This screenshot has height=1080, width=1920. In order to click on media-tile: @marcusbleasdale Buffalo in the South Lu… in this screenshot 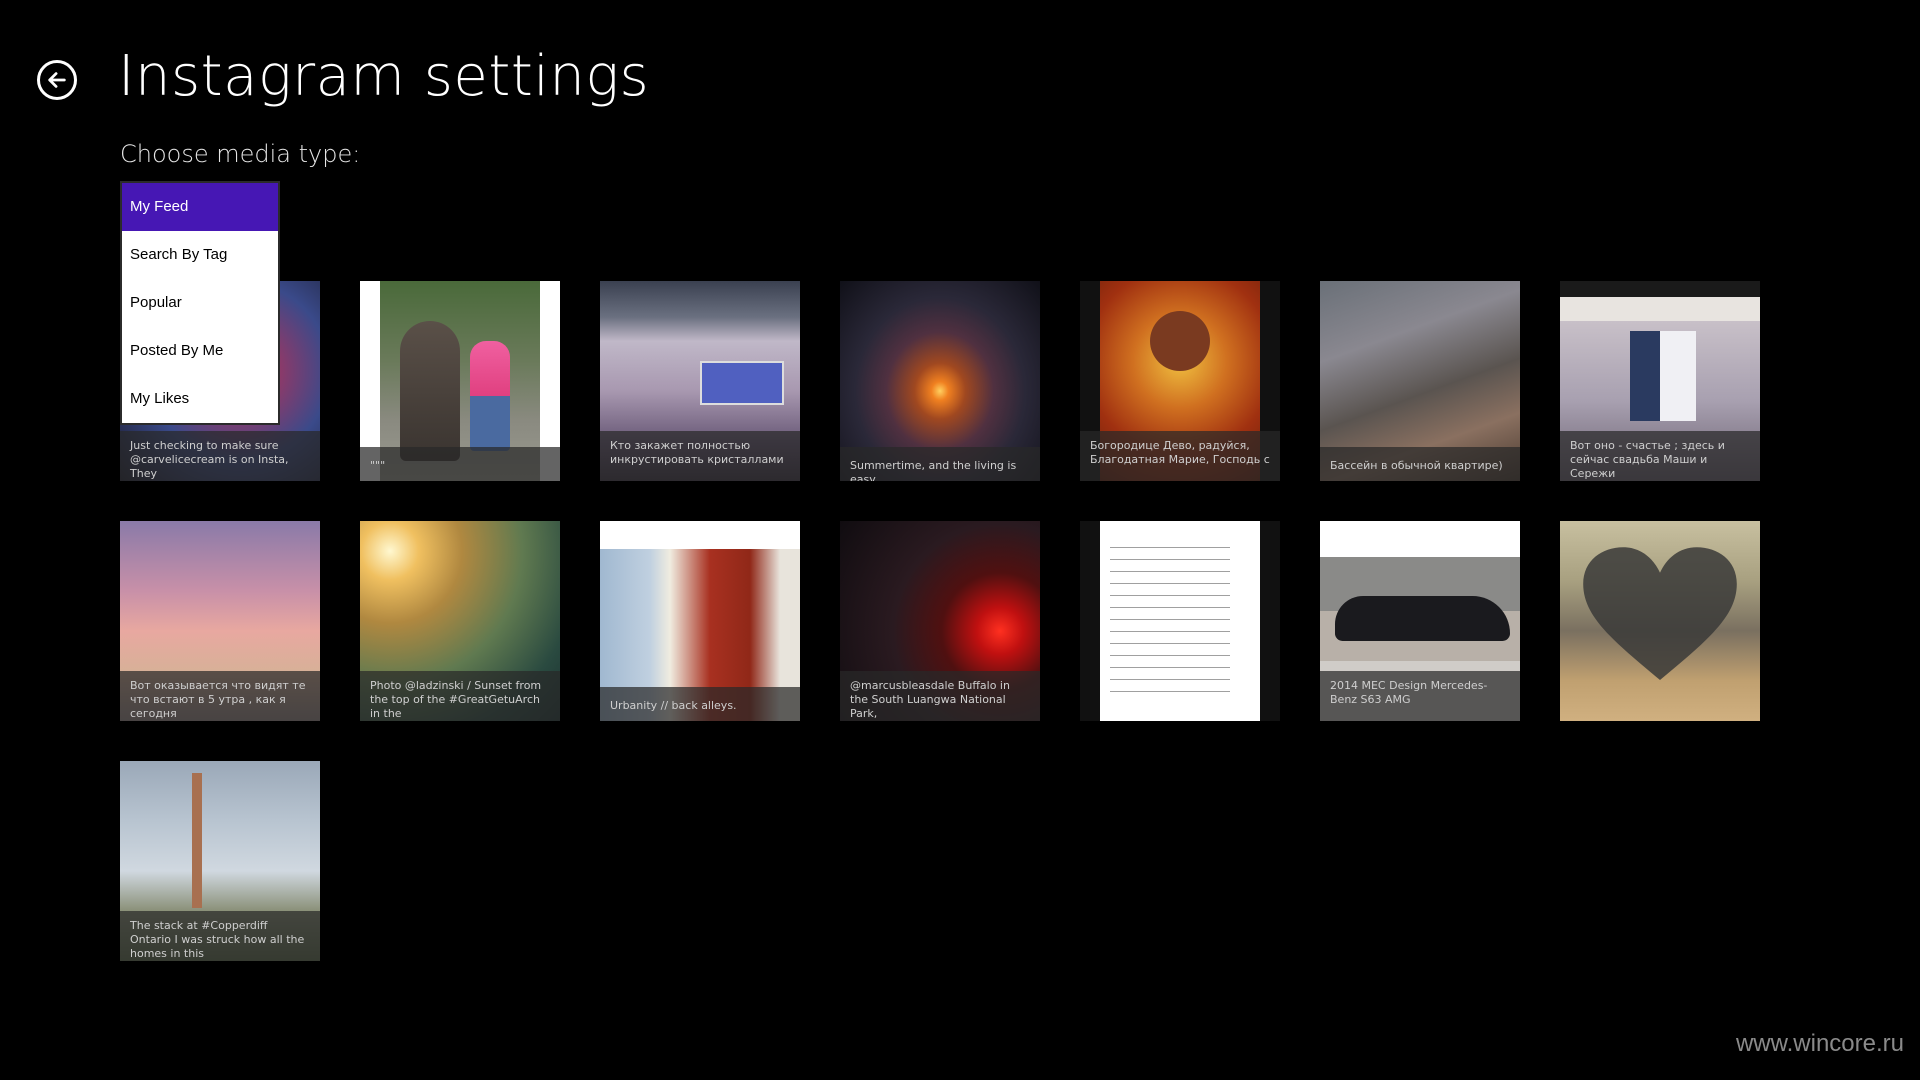, I will do `click(940, 621)`.